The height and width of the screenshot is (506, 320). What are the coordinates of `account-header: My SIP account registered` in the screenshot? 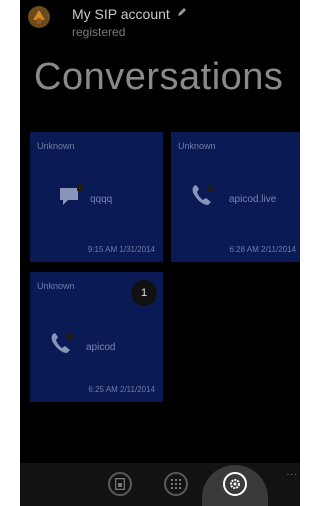 It's located at (160, 22).